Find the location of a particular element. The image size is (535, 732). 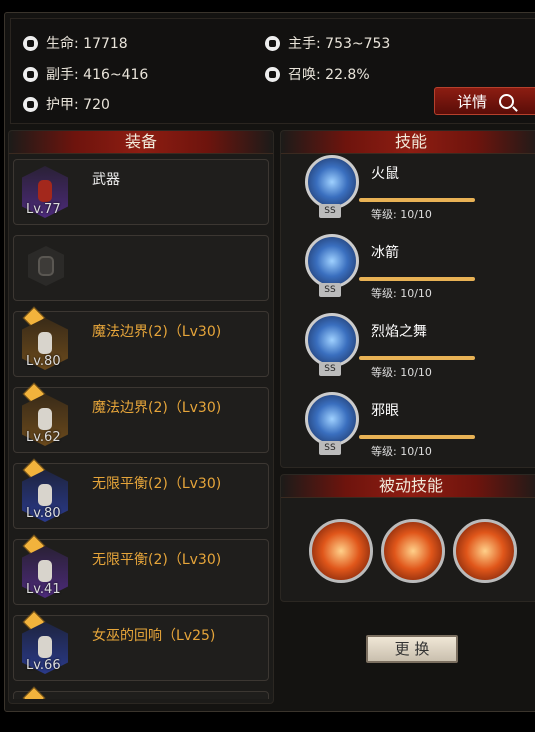

equip-slot-ring: Lv.66 女巫的回响（Lv25) is located at coordinates (141, 645).